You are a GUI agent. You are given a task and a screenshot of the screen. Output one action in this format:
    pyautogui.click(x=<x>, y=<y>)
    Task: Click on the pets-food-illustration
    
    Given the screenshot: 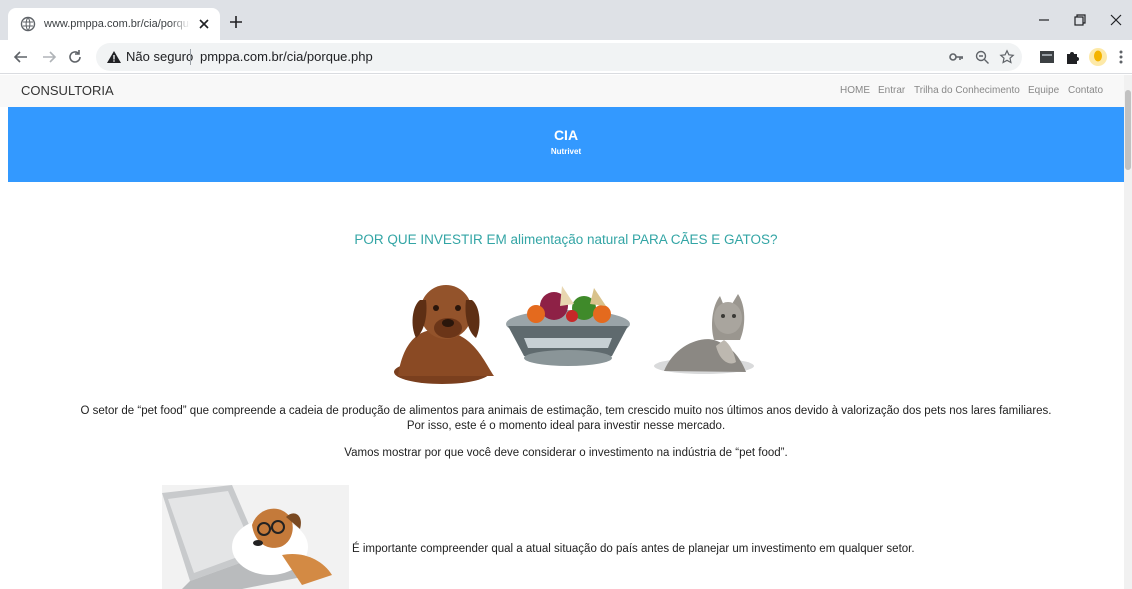 What is the action you would take?
    pyautogui.click(x=574, y=334)
    